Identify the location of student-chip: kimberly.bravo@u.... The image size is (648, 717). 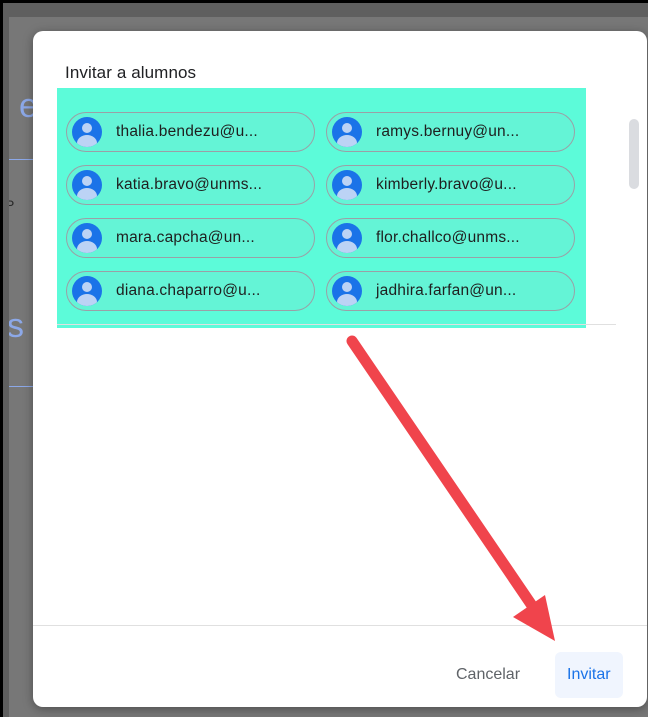
(450, 185).